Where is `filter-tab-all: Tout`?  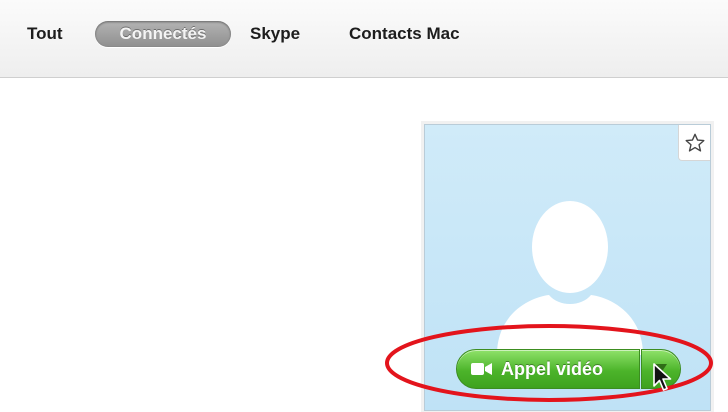
filter-tab-all: Tout is located at coordinates (45, 34).